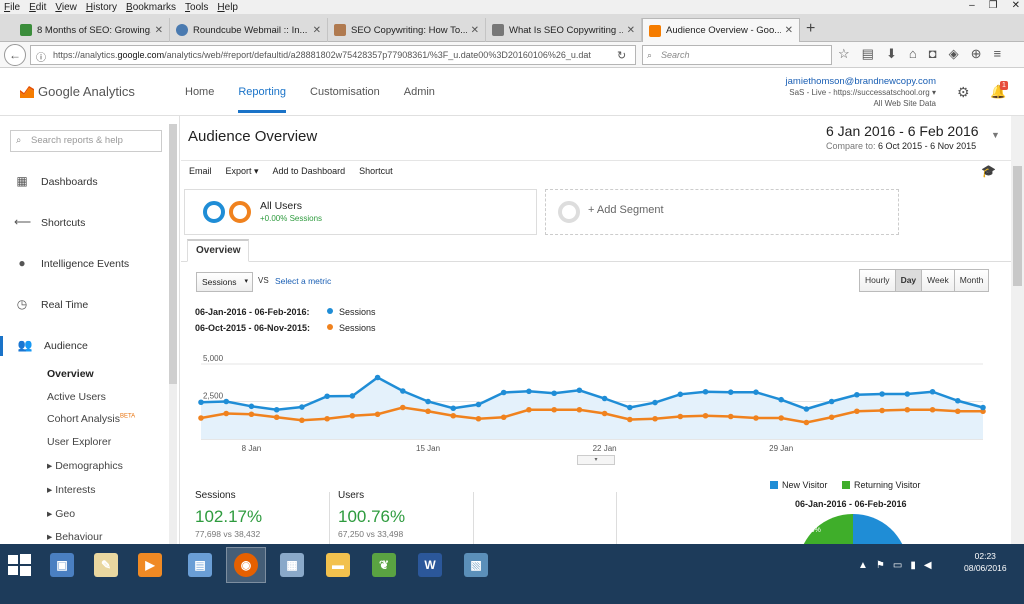  I want to click on reading-list-icon: ▤, so click(868, 54).